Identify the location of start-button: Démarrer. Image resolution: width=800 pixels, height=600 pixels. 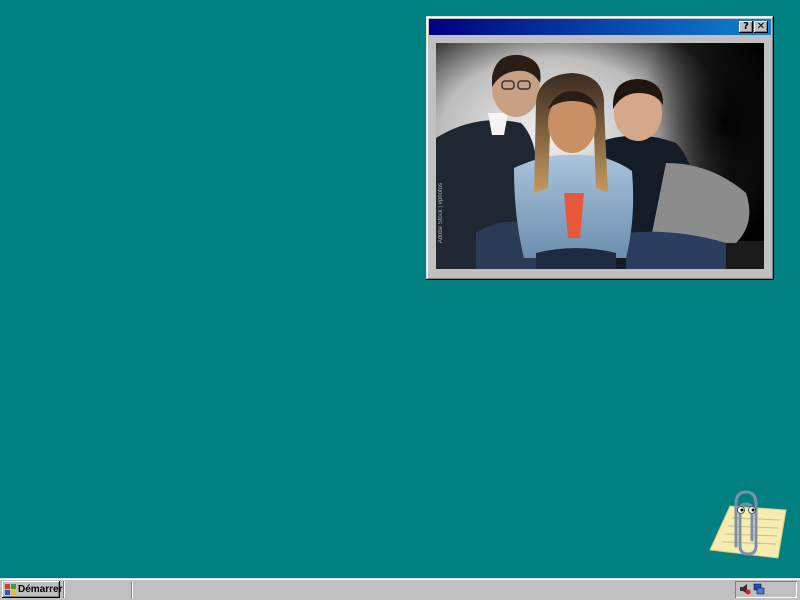
(32, 589).